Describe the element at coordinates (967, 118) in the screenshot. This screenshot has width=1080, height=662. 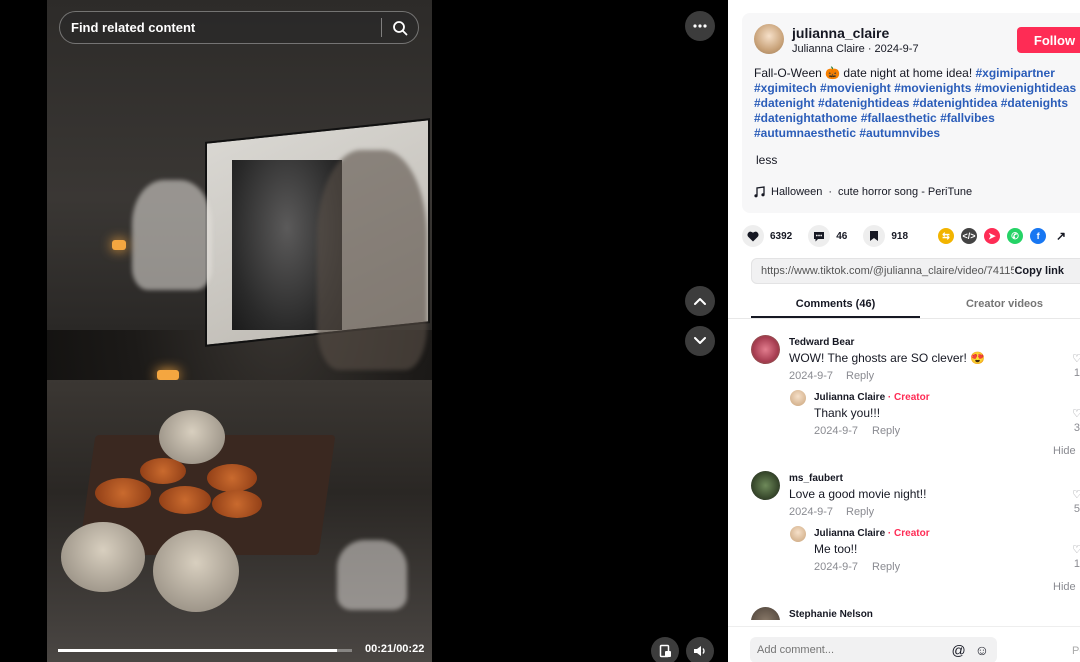
I see `hashtag-link: #fallvibes` at that location.